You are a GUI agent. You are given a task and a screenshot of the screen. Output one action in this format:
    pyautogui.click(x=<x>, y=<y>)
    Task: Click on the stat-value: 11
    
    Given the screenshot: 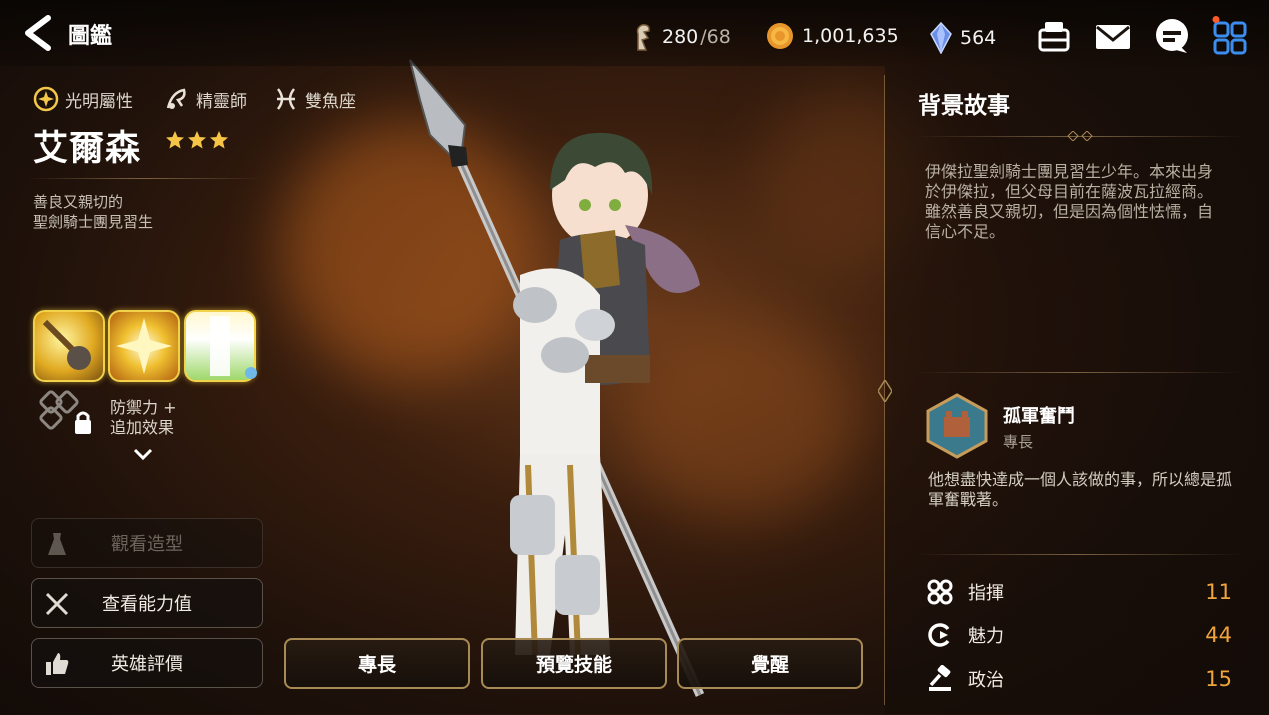 What is the action you would take?
    pyautogui.click(x=1218, y=592)
    